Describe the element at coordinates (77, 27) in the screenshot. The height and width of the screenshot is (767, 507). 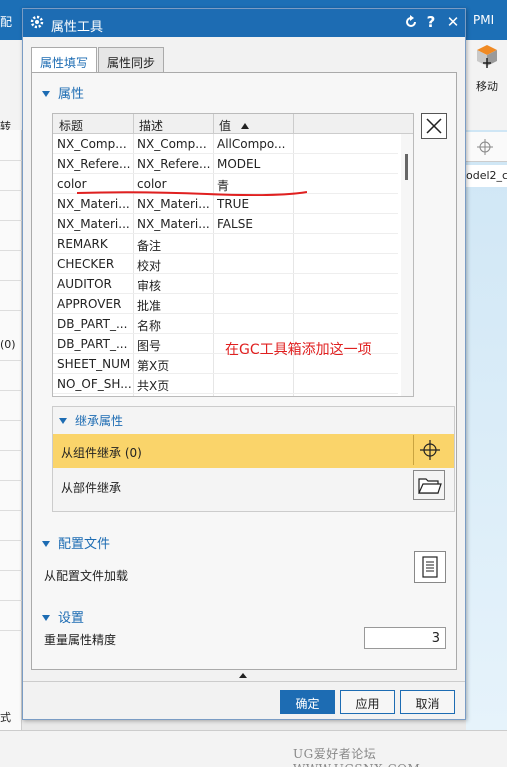
I see `dialog-title: 属性工具` at that location.